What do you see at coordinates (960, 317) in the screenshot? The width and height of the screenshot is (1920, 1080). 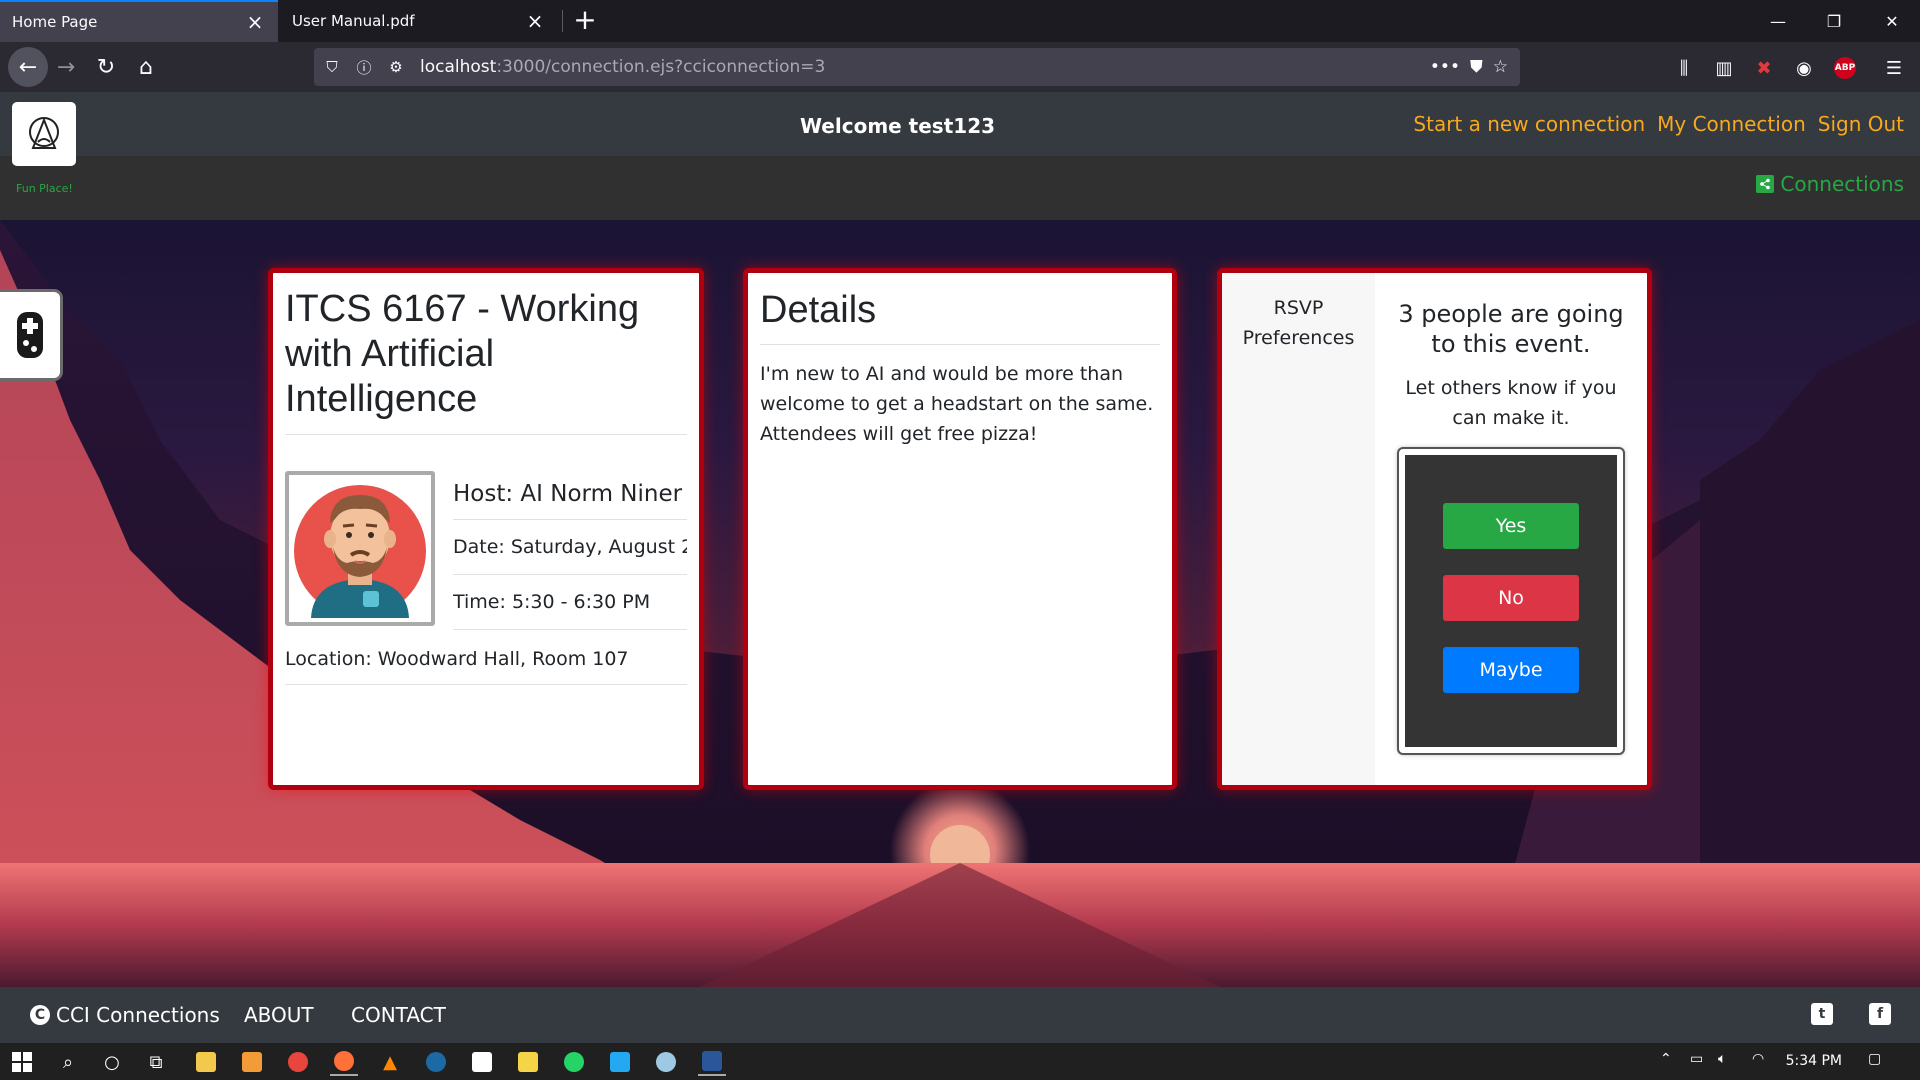 I see `details-heading: Details` at bounding box center [960, 317].